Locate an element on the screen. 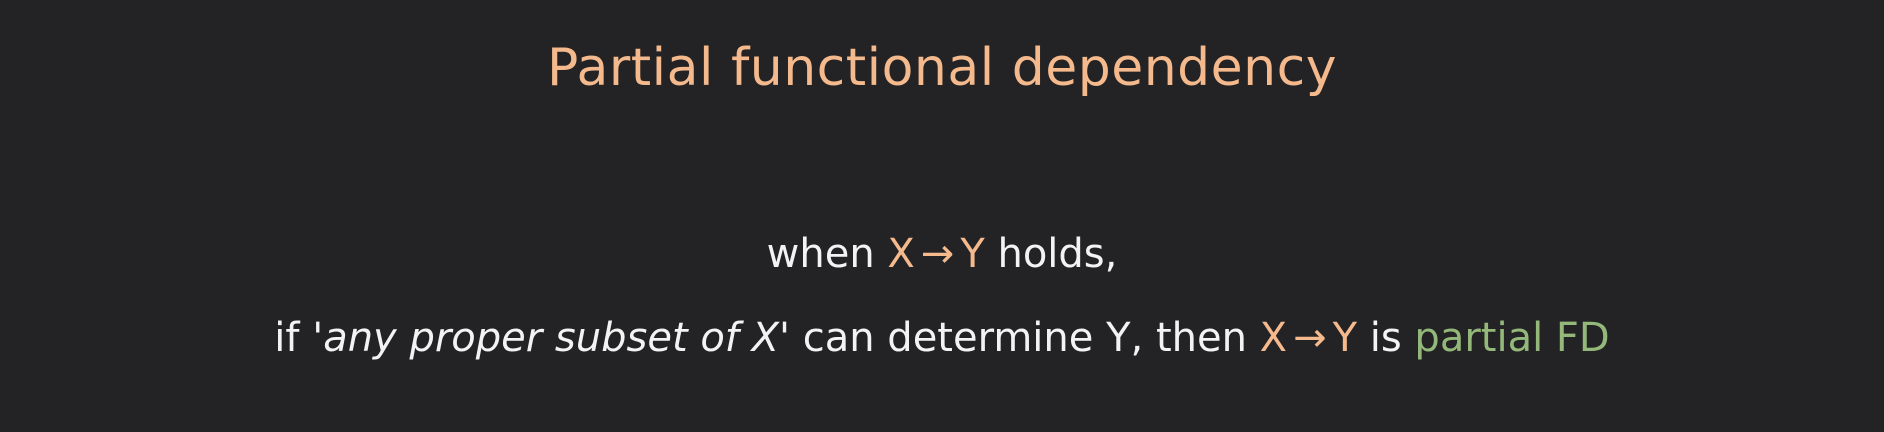 This screenshot has width=1884, height=432. slide-title: Partial functional dependency is located at coordinates (942, 68).